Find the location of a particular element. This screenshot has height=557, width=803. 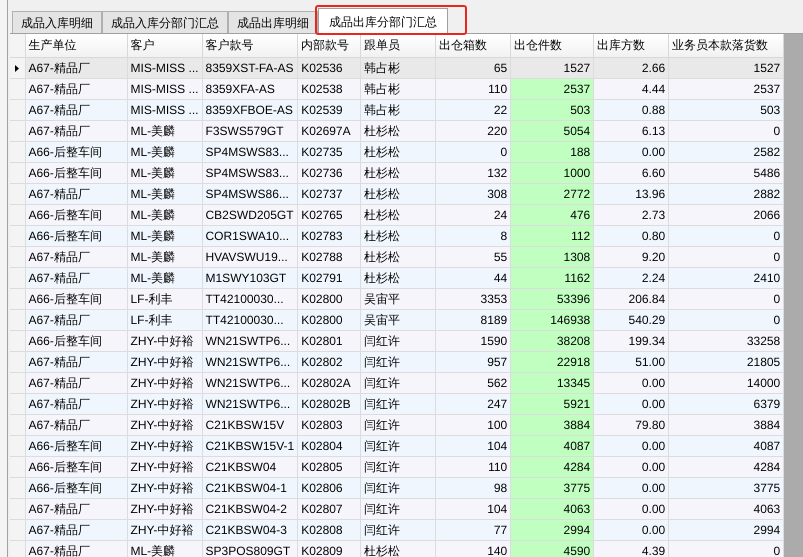

table-cell: C21KBSW04-2 is located at coordinates (250, 508).